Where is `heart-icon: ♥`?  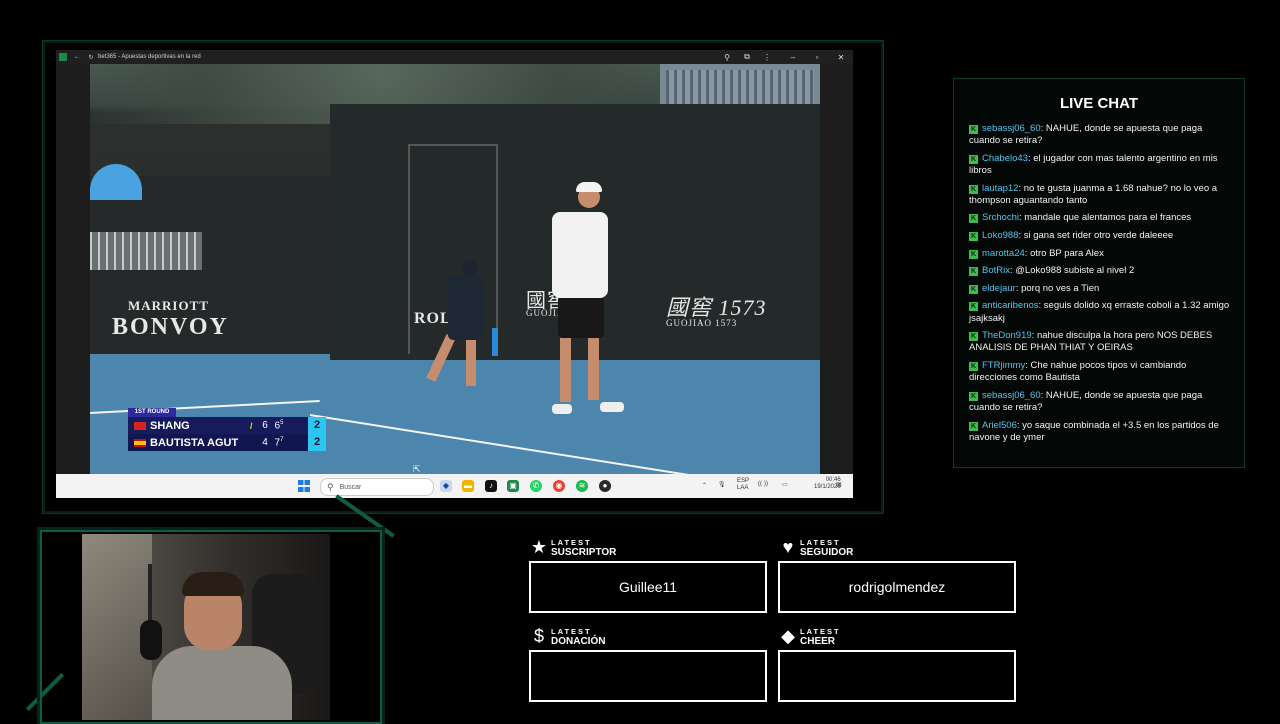 heart-icon: ♥ is located at coordinates (788, 546).